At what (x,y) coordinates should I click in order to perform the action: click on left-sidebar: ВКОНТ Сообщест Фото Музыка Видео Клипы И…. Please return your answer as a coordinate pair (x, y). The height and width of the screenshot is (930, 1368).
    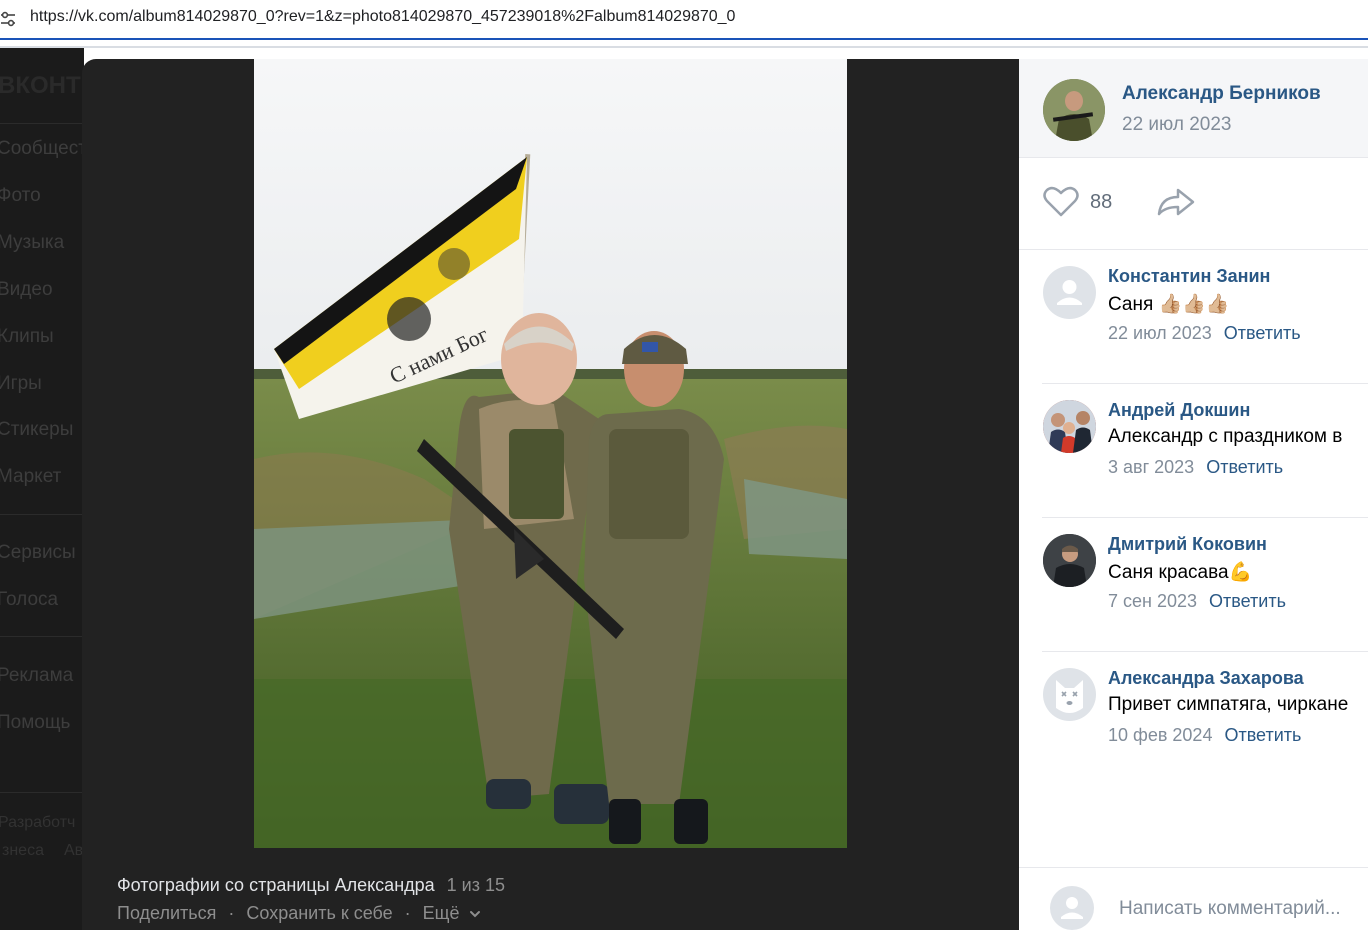
    Looking at the image, I should click on (42, 489).